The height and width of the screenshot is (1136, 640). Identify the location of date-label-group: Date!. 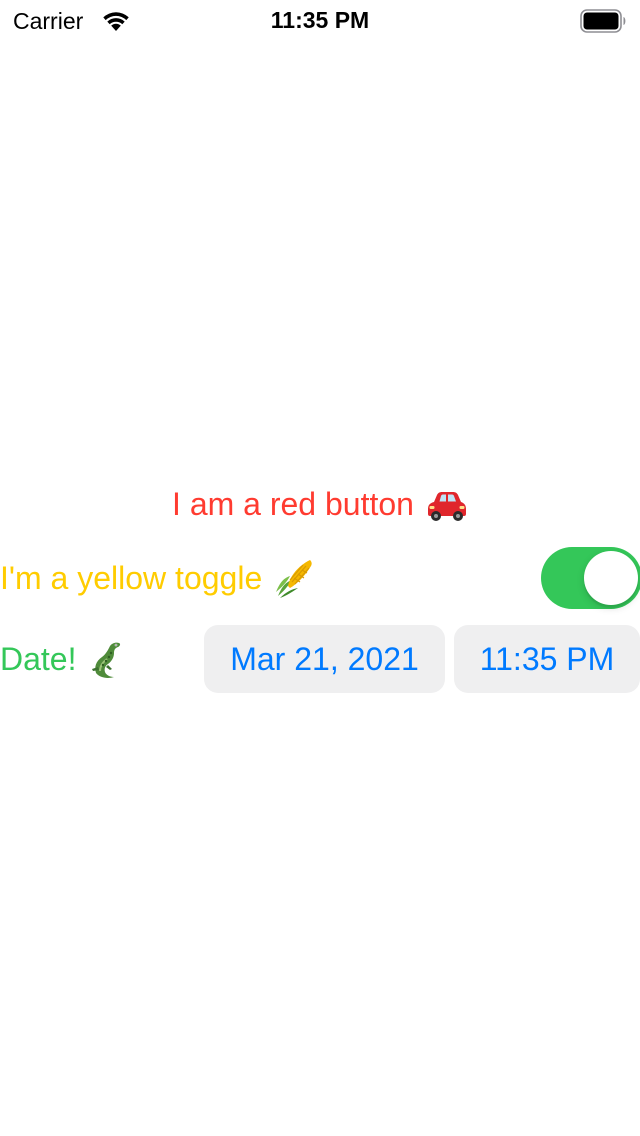
(65, 659).